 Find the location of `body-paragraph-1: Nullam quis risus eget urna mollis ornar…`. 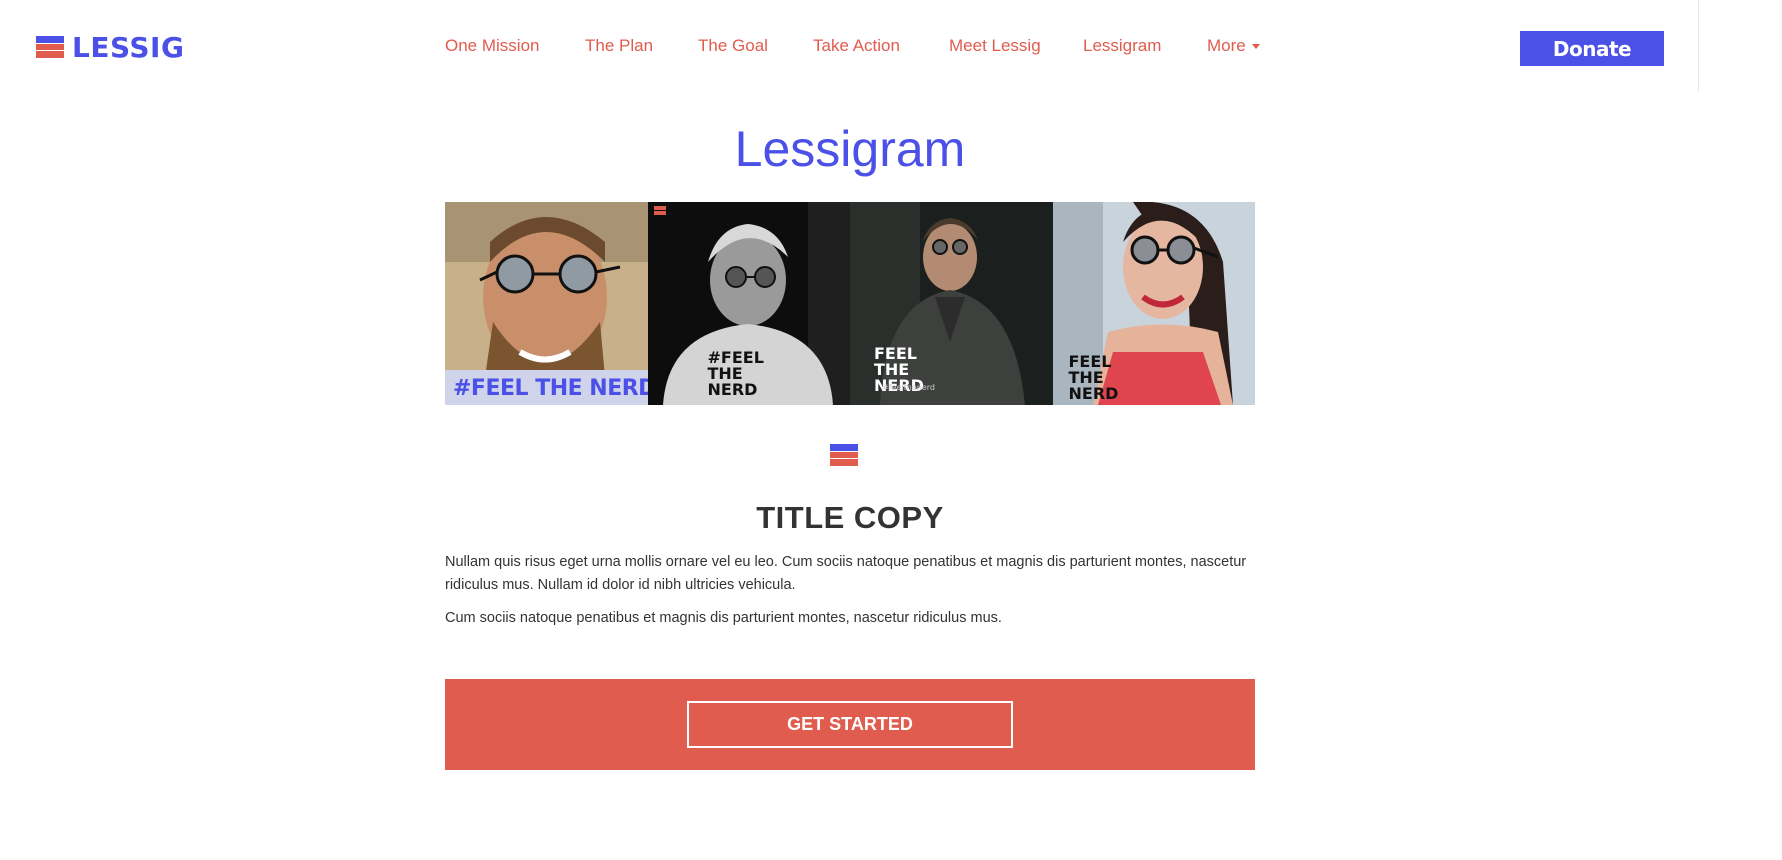

body-paragraph-1: Nullam quis risus eget urna mollis ornar… is located at coordinates (846, 573).